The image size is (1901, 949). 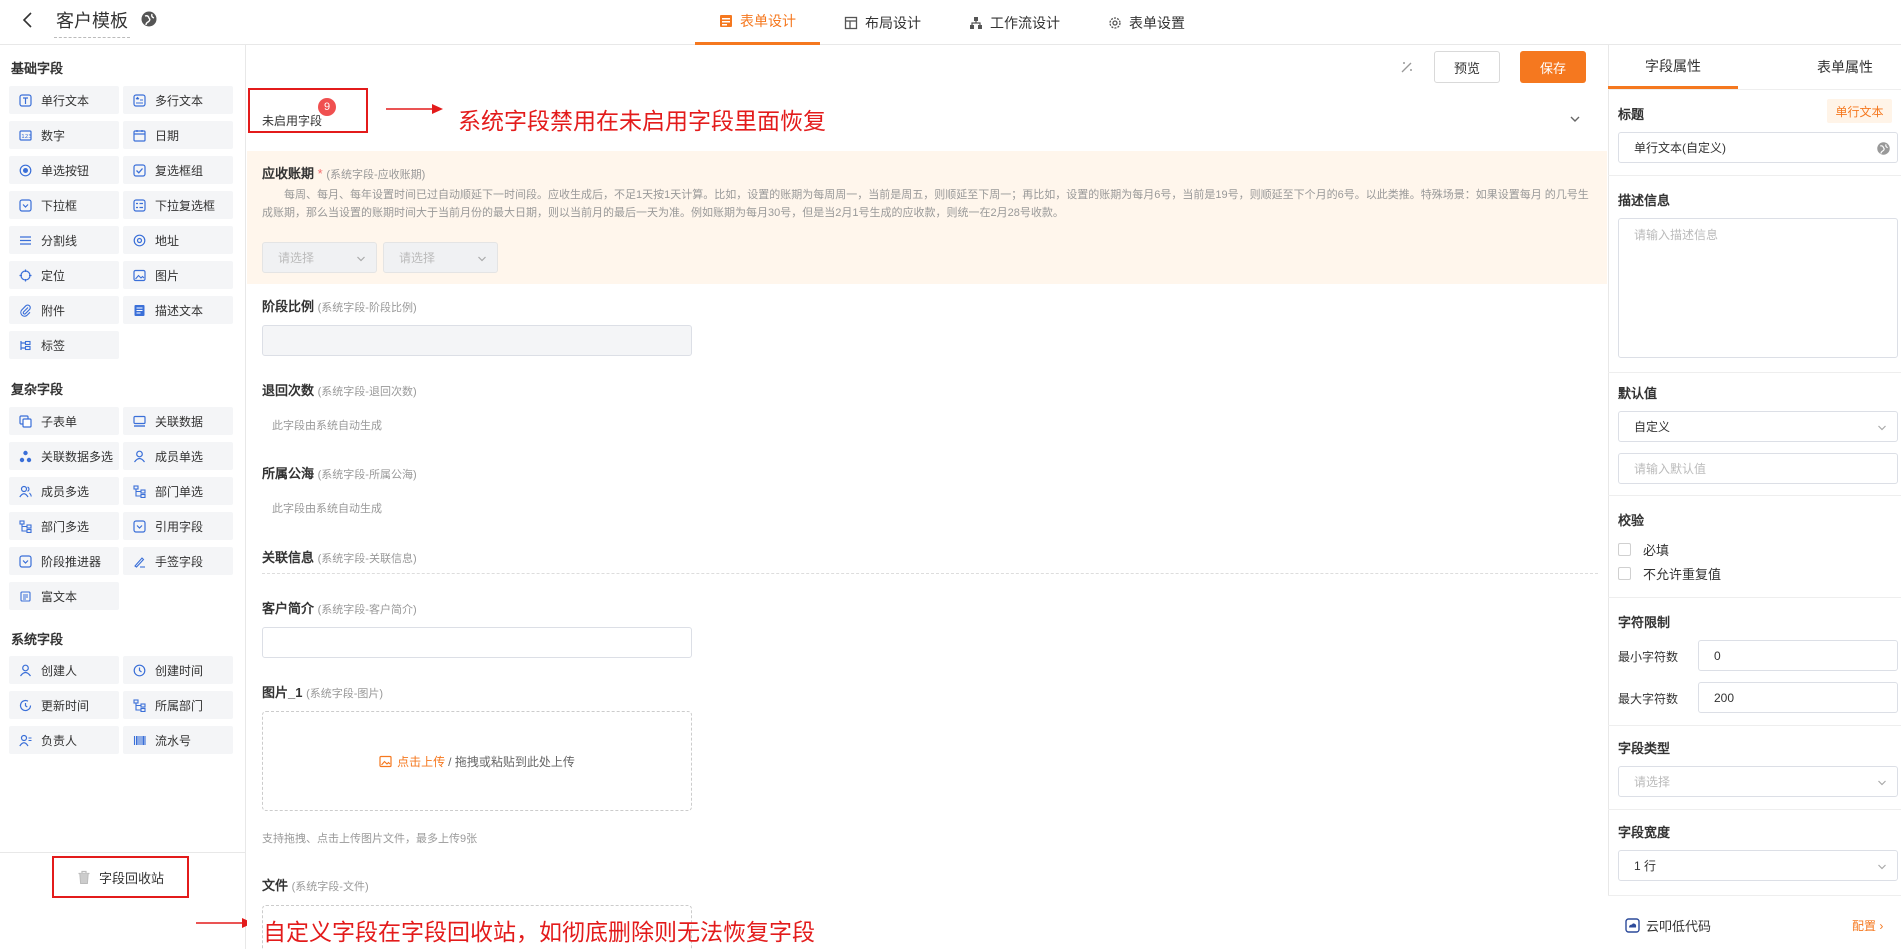 I want to click on number-icon: 123, so click(x=25, y=135).